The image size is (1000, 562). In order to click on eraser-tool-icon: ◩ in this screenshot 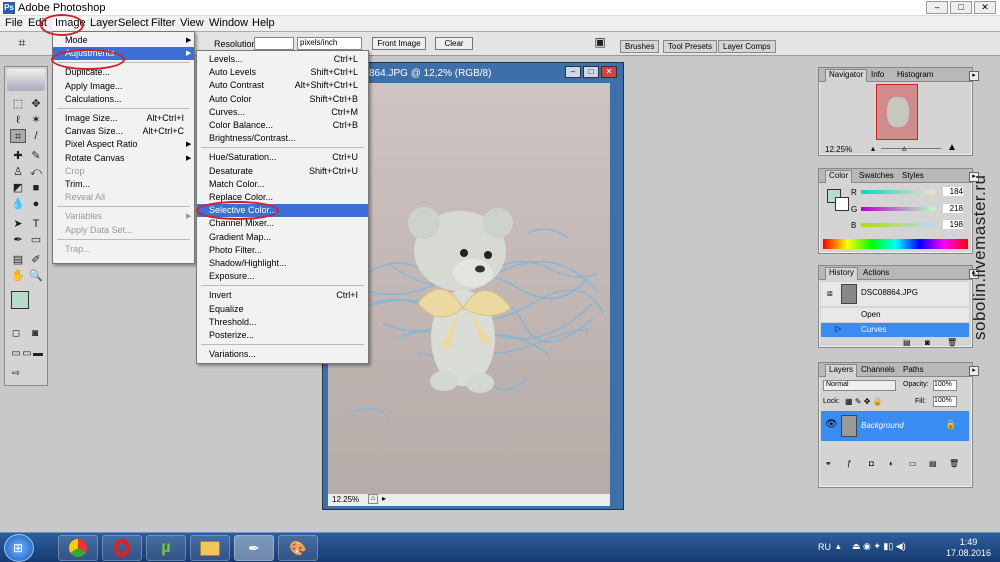, I will do `click(18, 188)`.